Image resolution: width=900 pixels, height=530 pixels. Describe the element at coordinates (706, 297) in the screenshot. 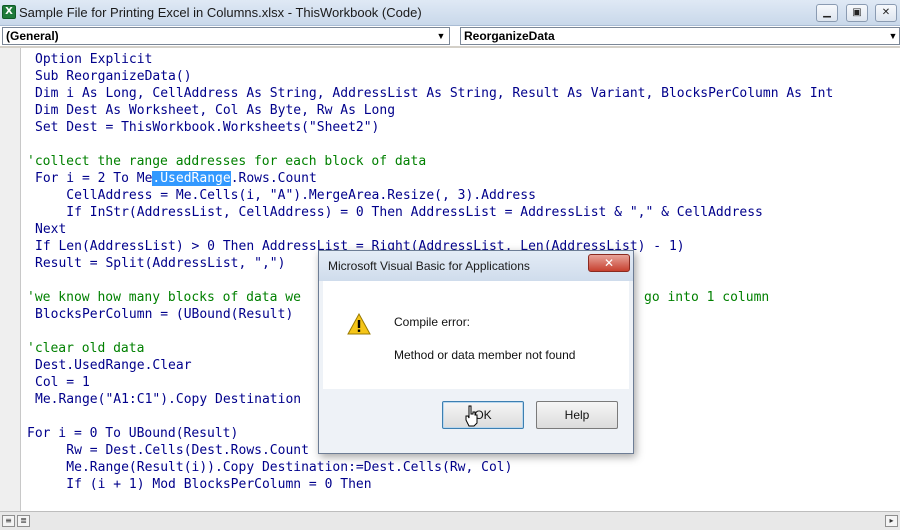

I see `code-comment: go into 1 column` at that location.